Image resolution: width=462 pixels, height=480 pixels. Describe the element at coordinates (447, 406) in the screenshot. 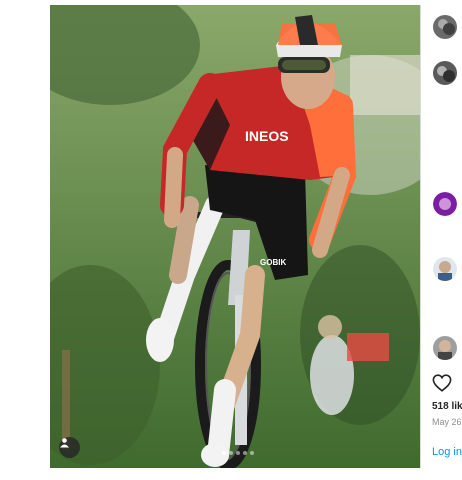

I see `likes-count: 518 lik` at that location.